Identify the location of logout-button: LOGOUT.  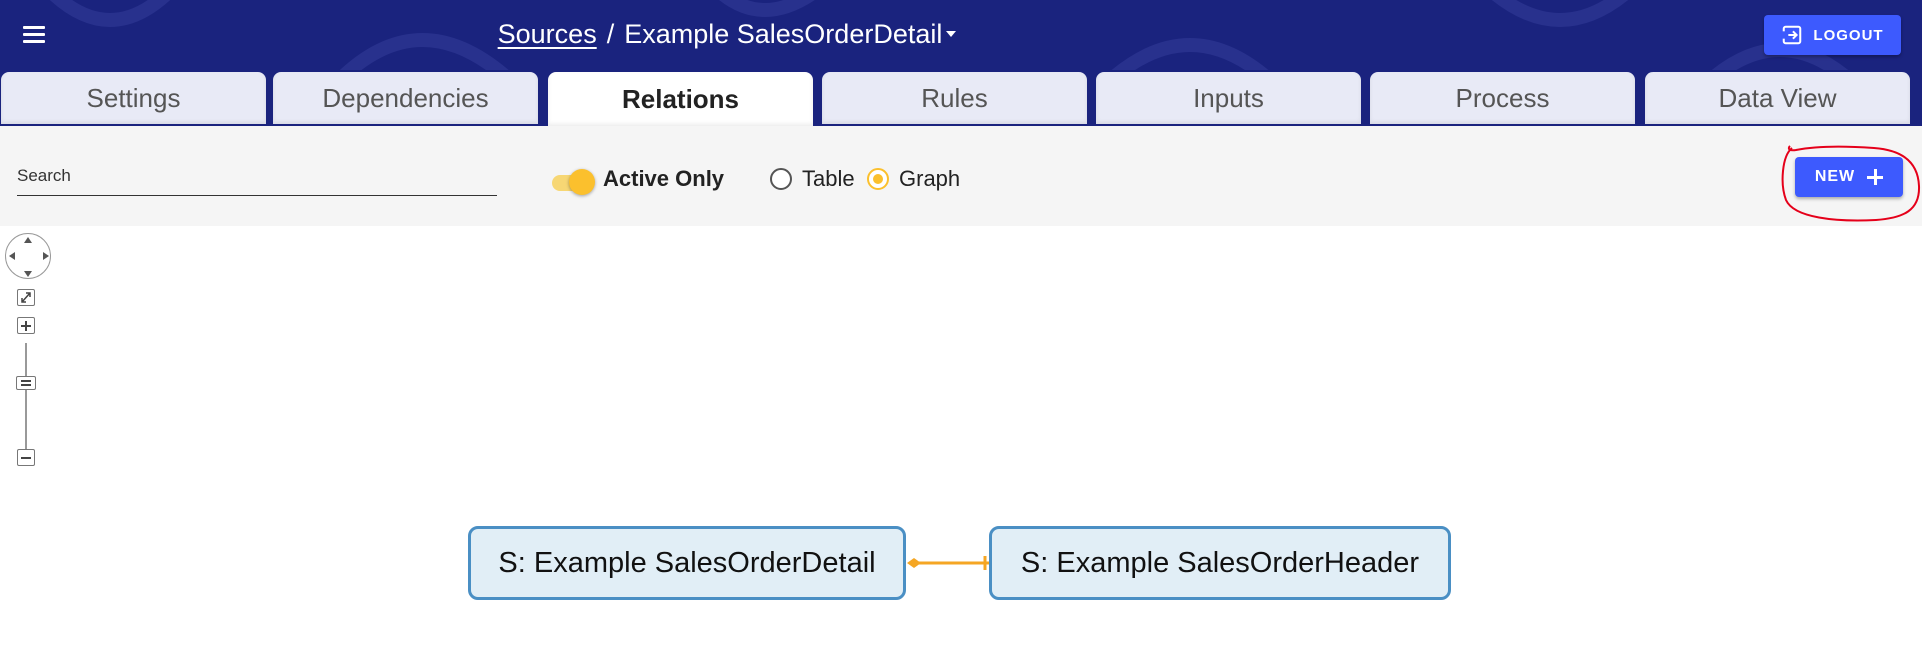
(1832, 35).